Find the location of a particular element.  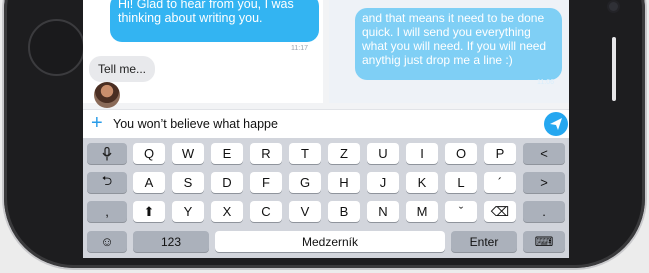

key-x: X is located at coordinates (227, 211).